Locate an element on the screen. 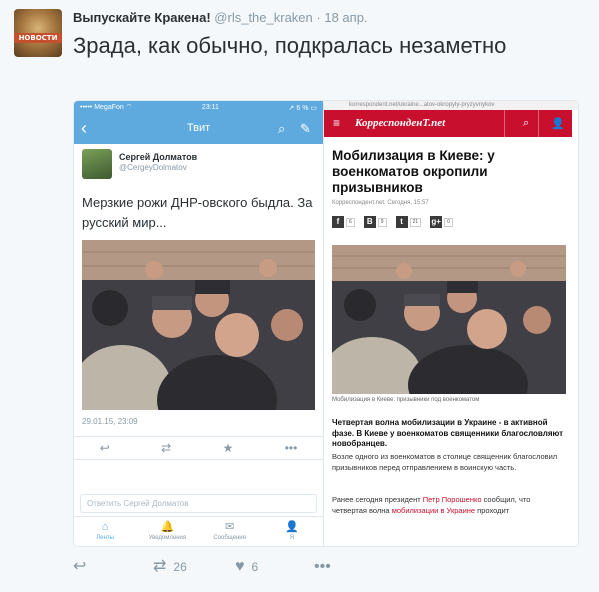 This screenshot has height=592, width=599. tab-messages: ✉ Сообщения is located at coordinates (230, 531).